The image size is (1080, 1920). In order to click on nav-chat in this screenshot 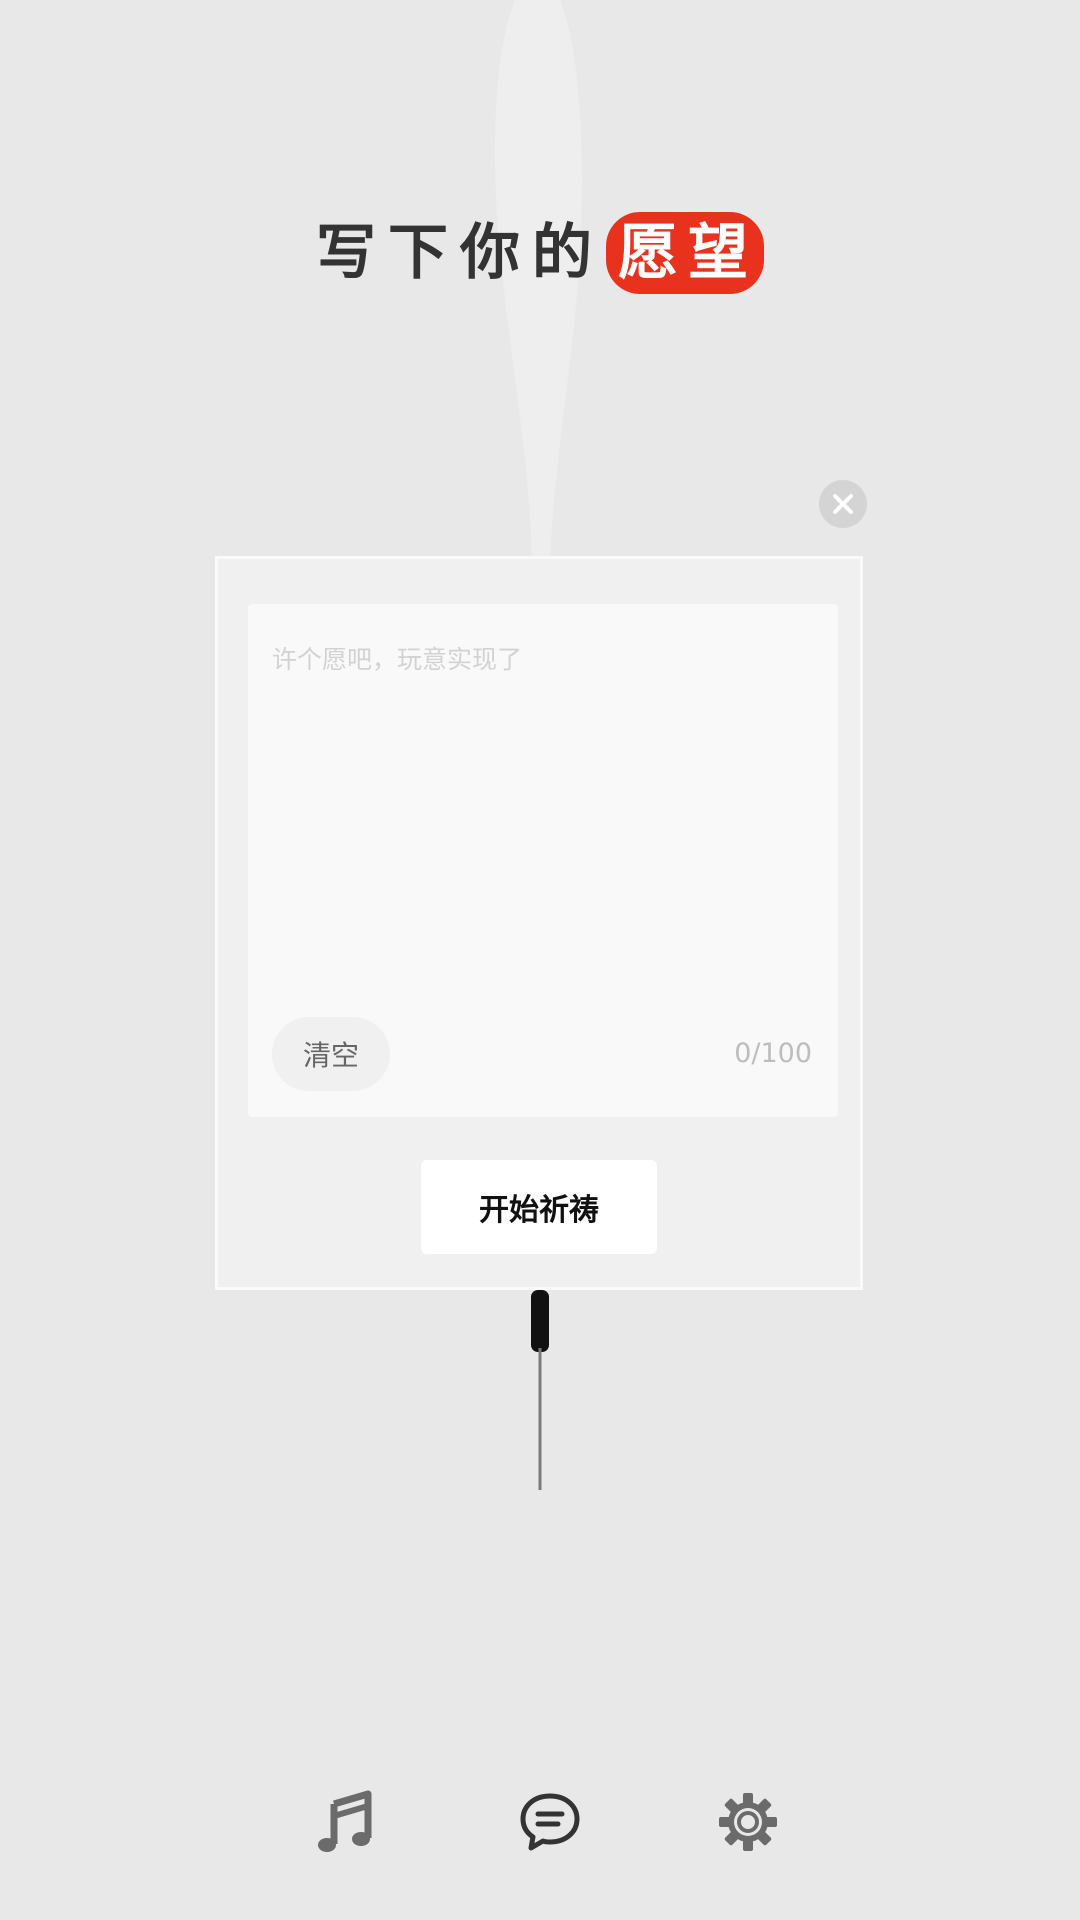, I will do `click(550, 1822)`.